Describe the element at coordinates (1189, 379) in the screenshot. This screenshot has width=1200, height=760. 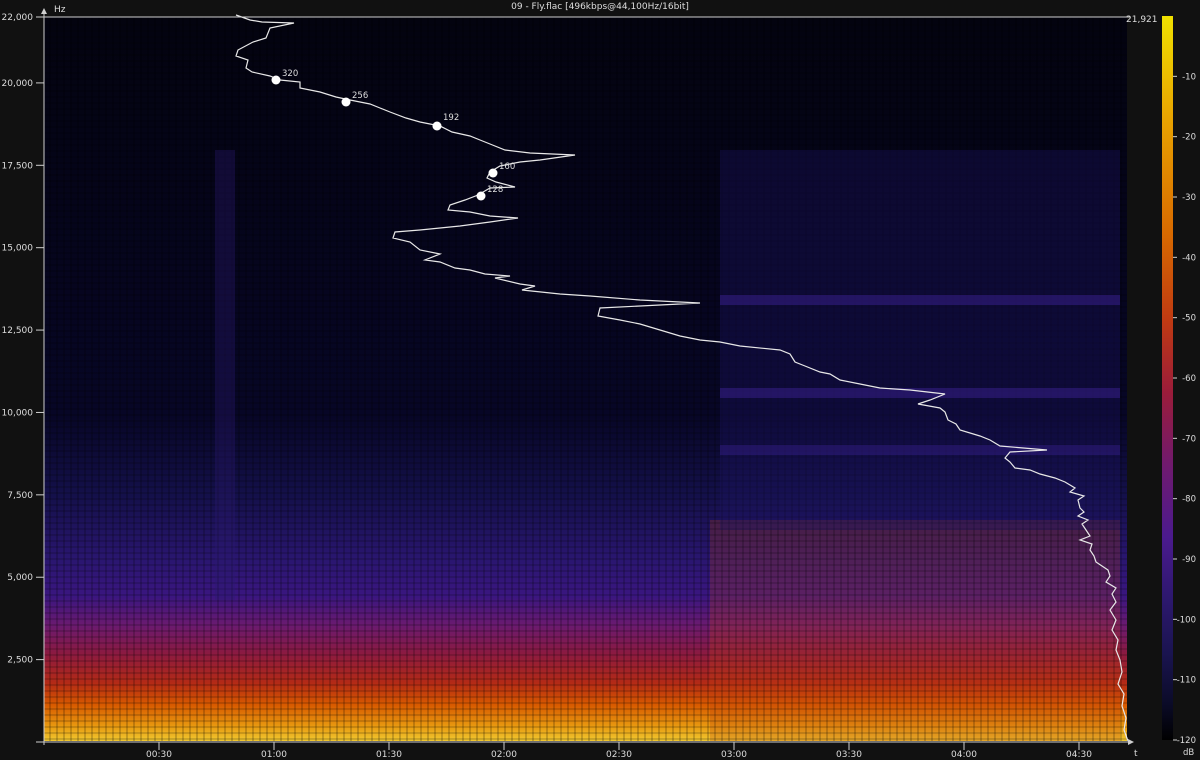
I see `colorbar-tick-label: -60` at that location.